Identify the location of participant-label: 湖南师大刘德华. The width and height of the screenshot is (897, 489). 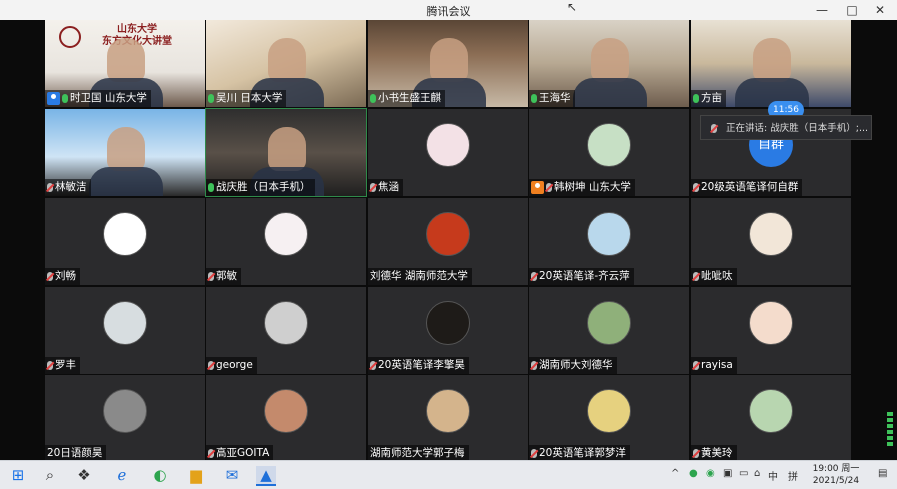
(573, 365).